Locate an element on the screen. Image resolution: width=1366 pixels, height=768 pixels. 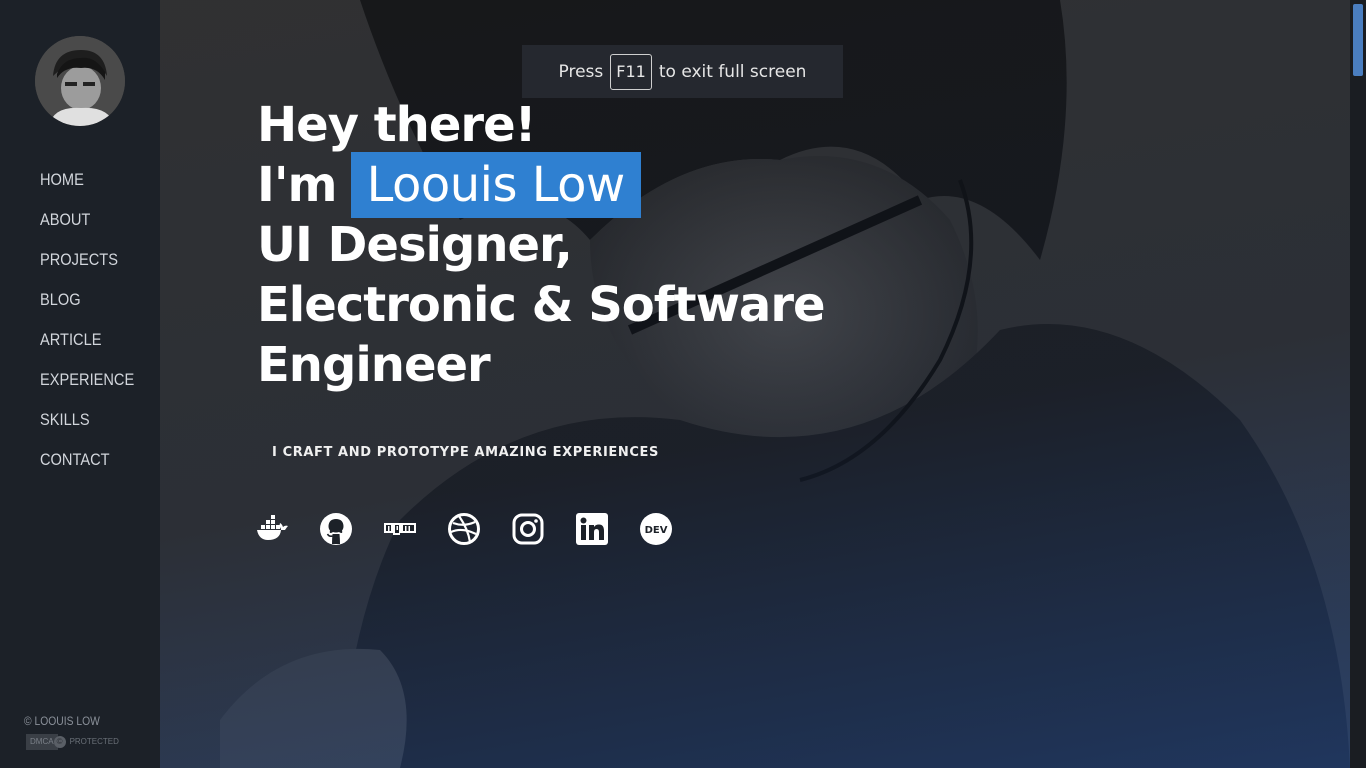
instagram-icon is located at coordinates (528, 529).